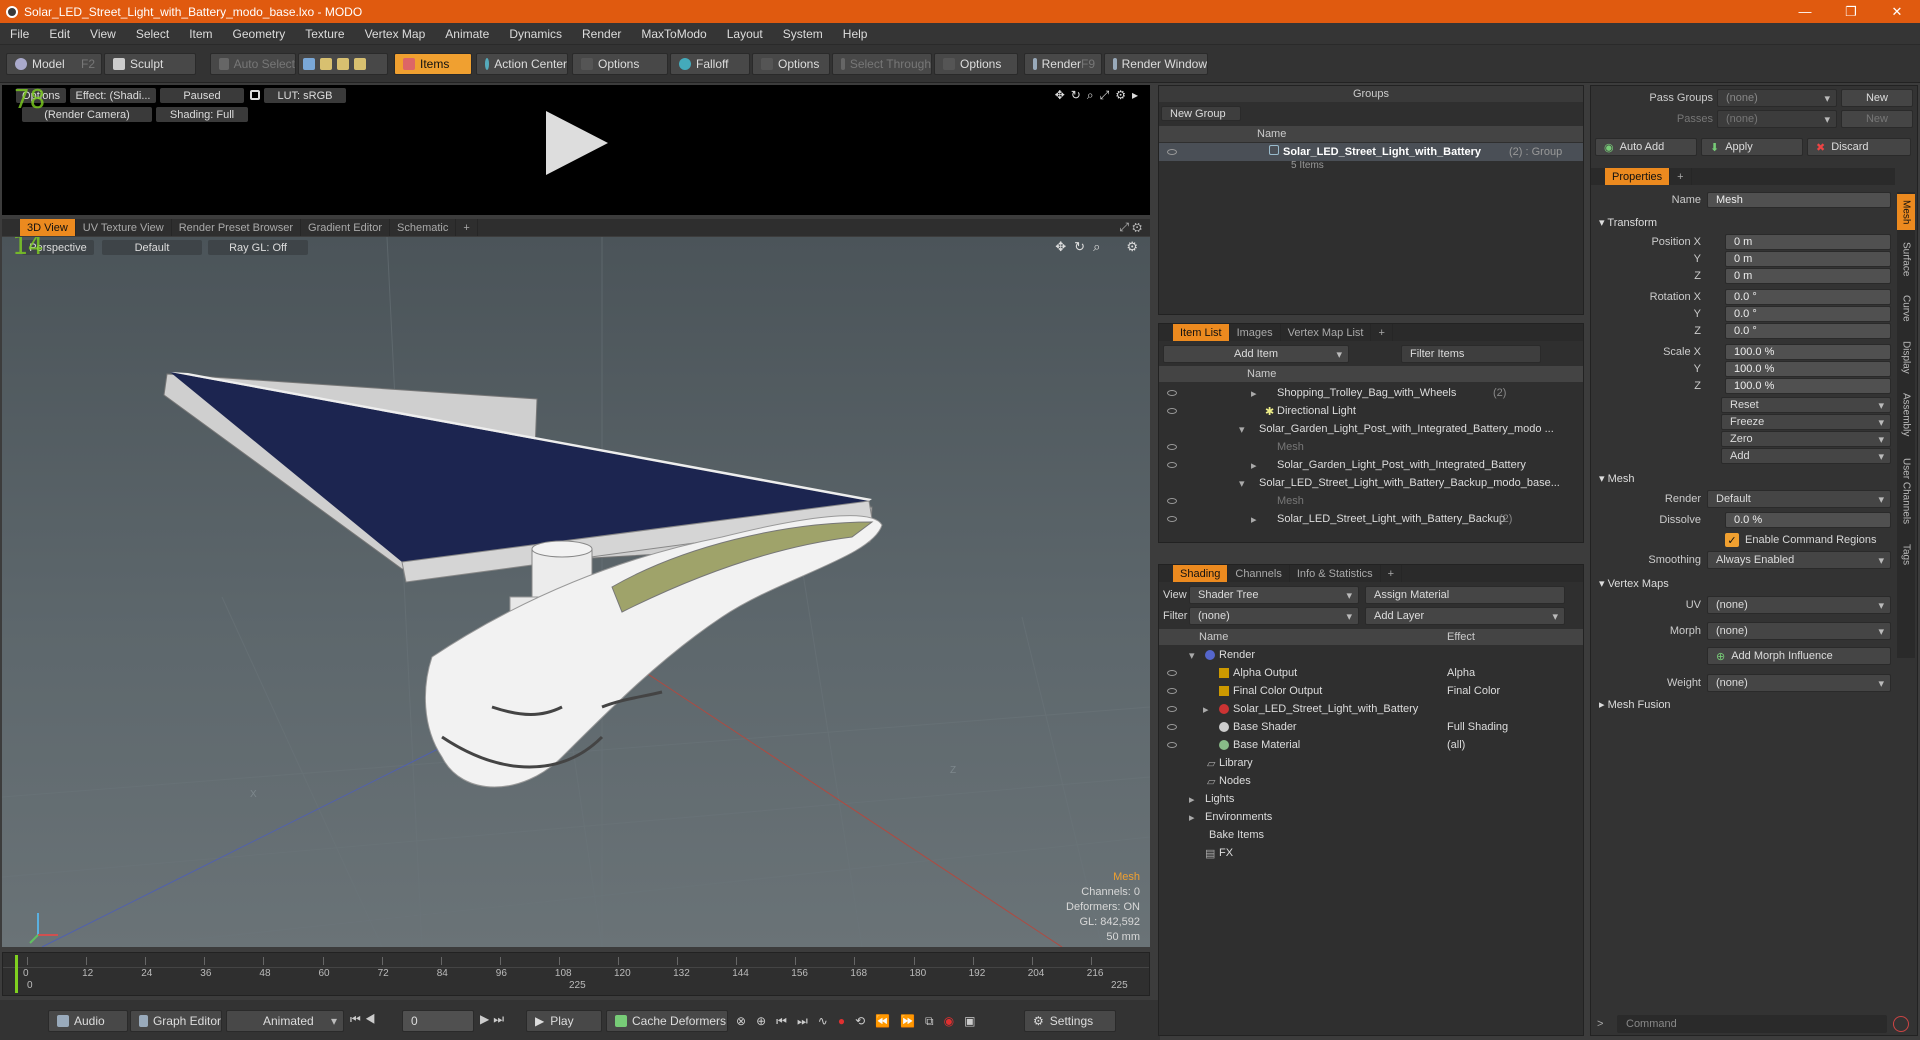  What do you see at coordinates (1130, 227) in the screenshot?
I see `expand-icon: ⤢ ⚙` at bounding box center [1130, 227].